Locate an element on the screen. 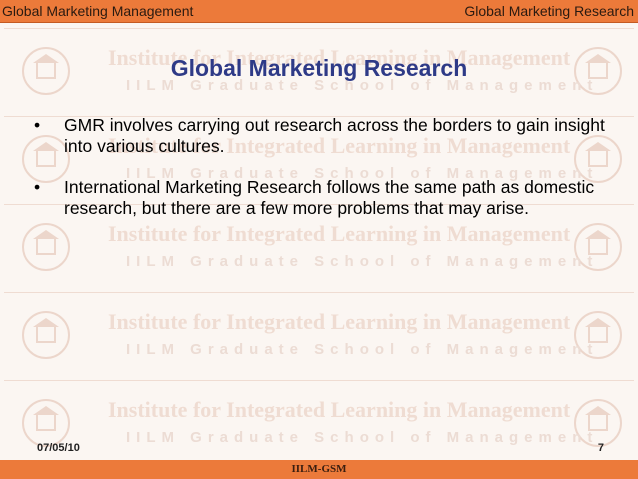  header-left-text: Global Marketing Management is located at coordinates (98, 11).